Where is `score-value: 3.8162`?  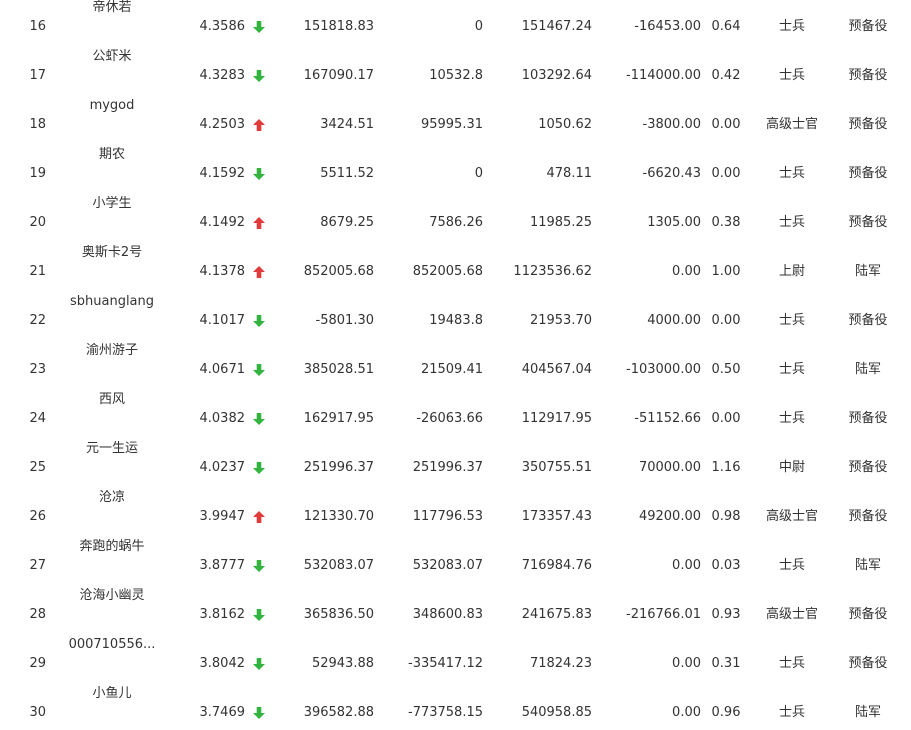
score-value: 3.8162 is located at coordinates (222, 614).